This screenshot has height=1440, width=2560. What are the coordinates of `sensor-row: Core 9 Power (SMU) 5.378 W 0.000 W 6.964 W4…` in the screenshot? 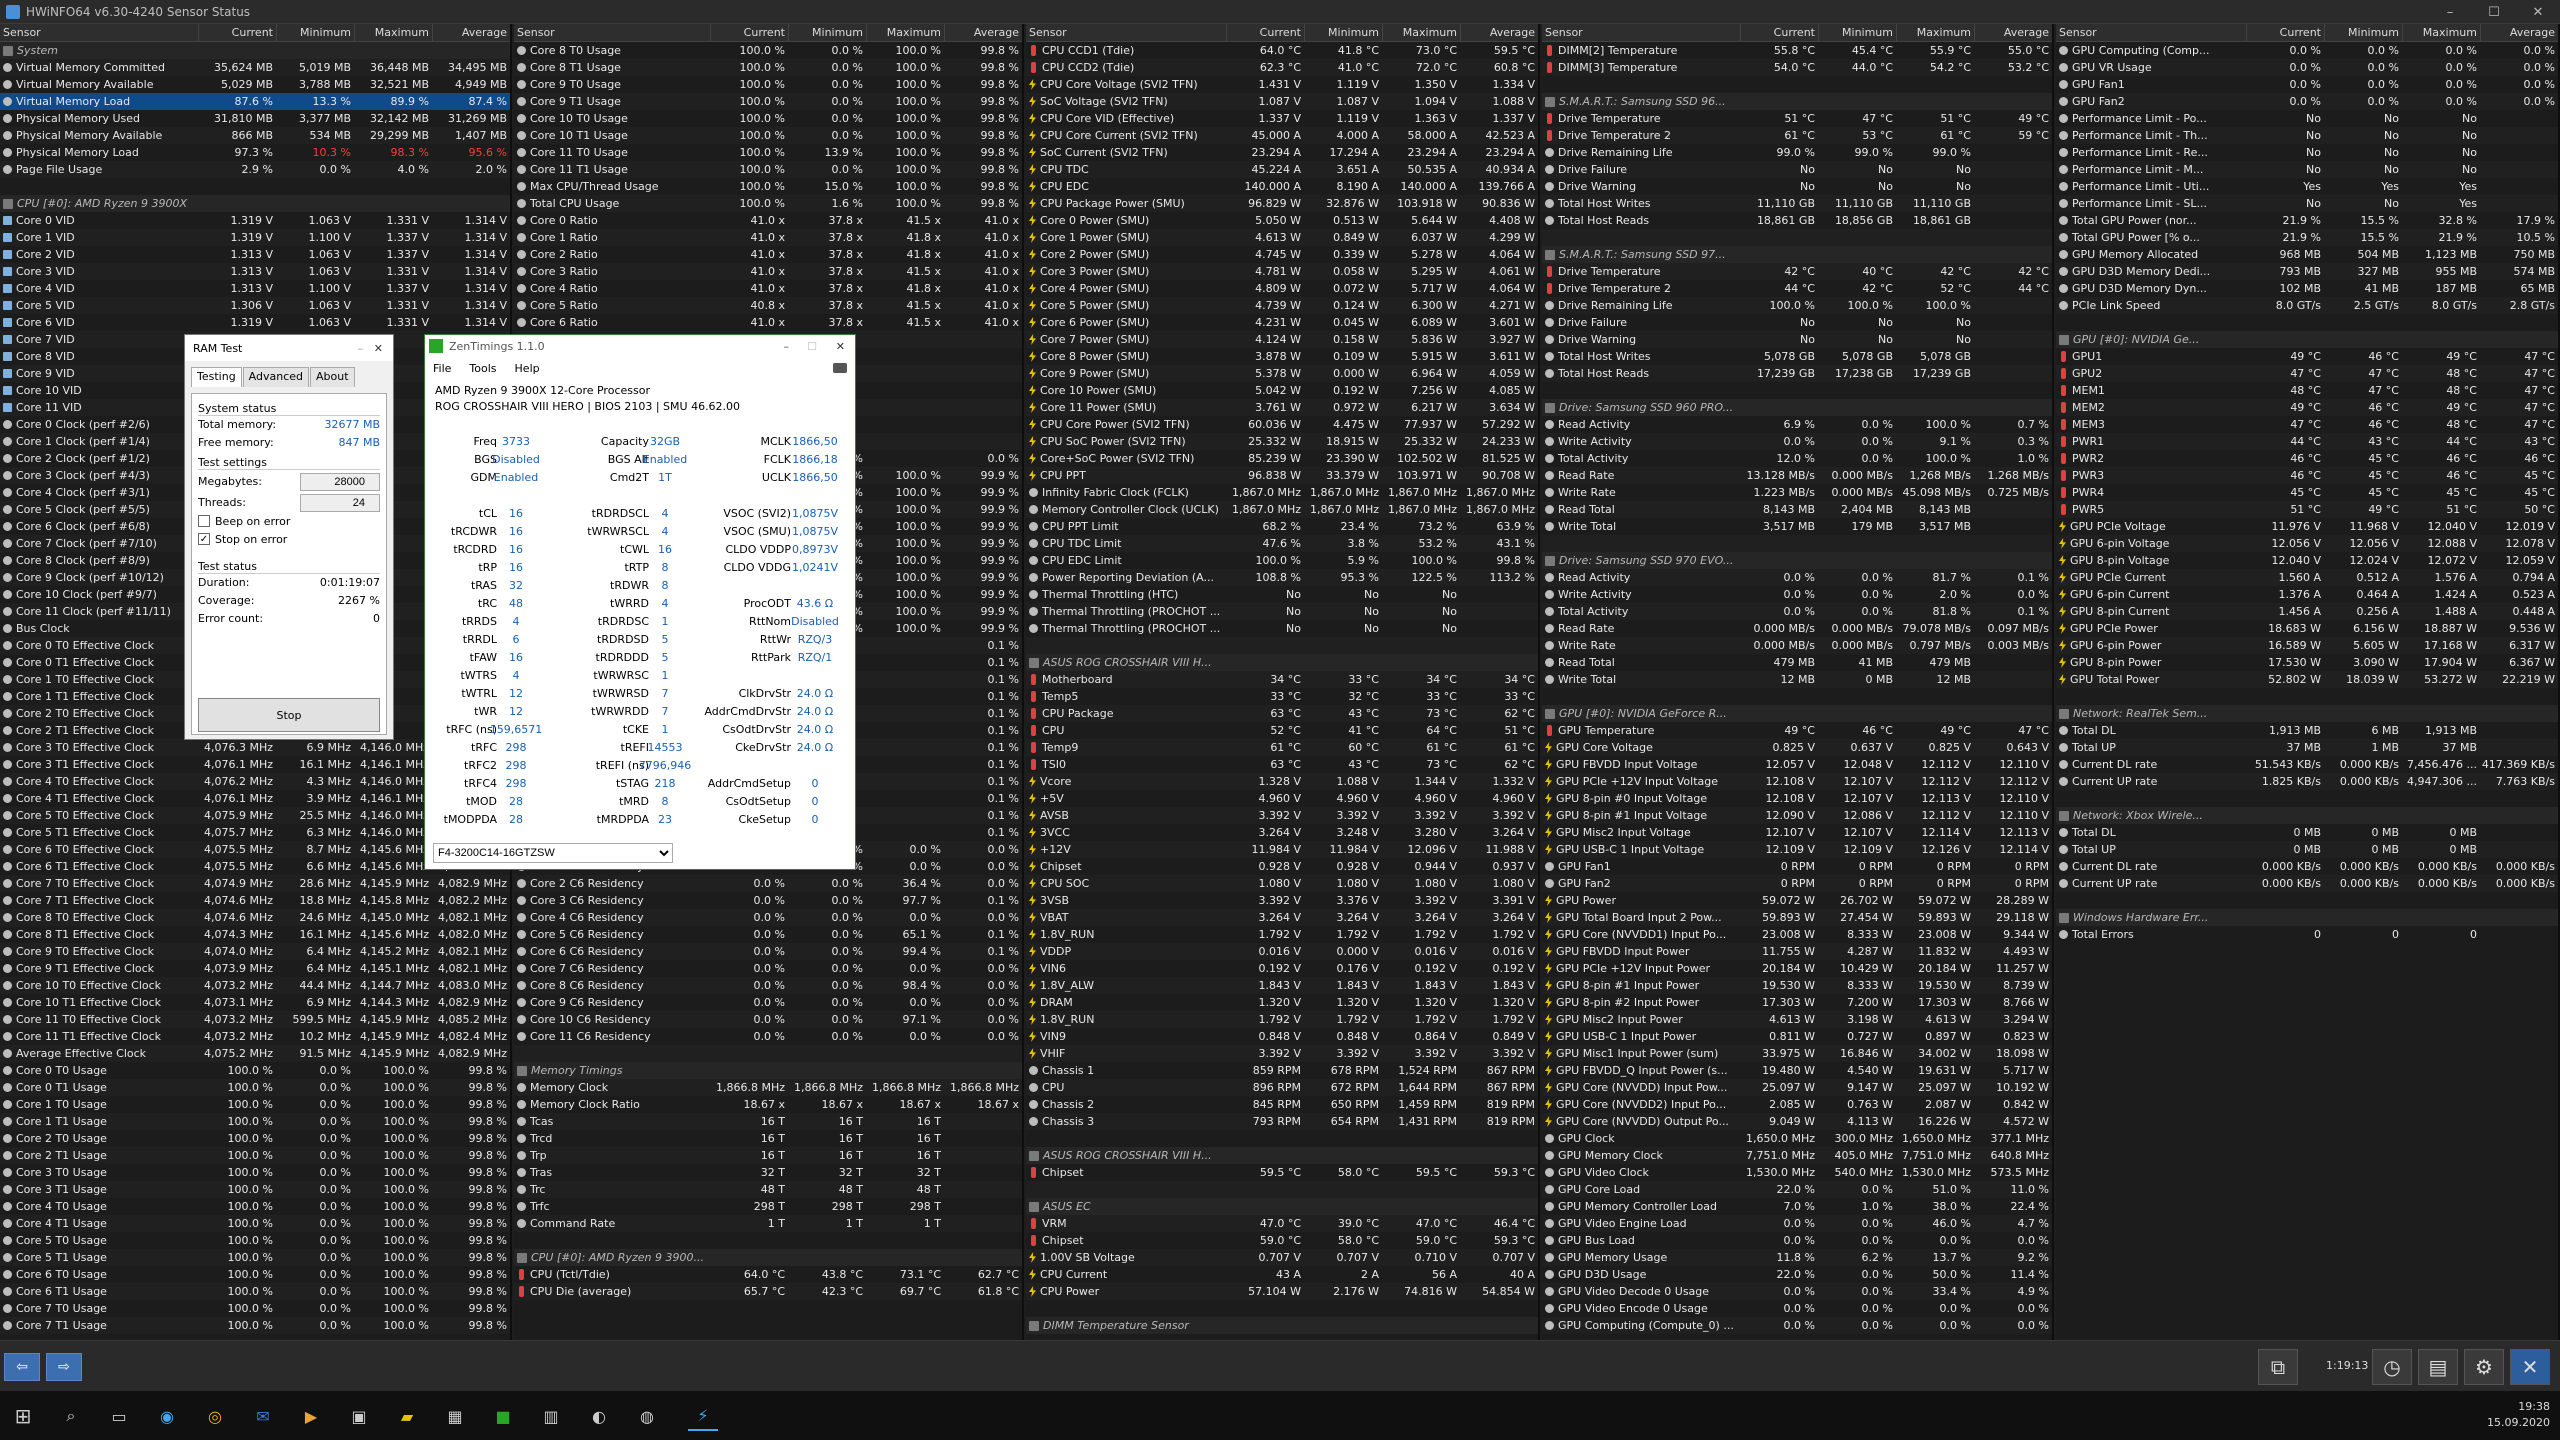 It's located at (1282, 373).